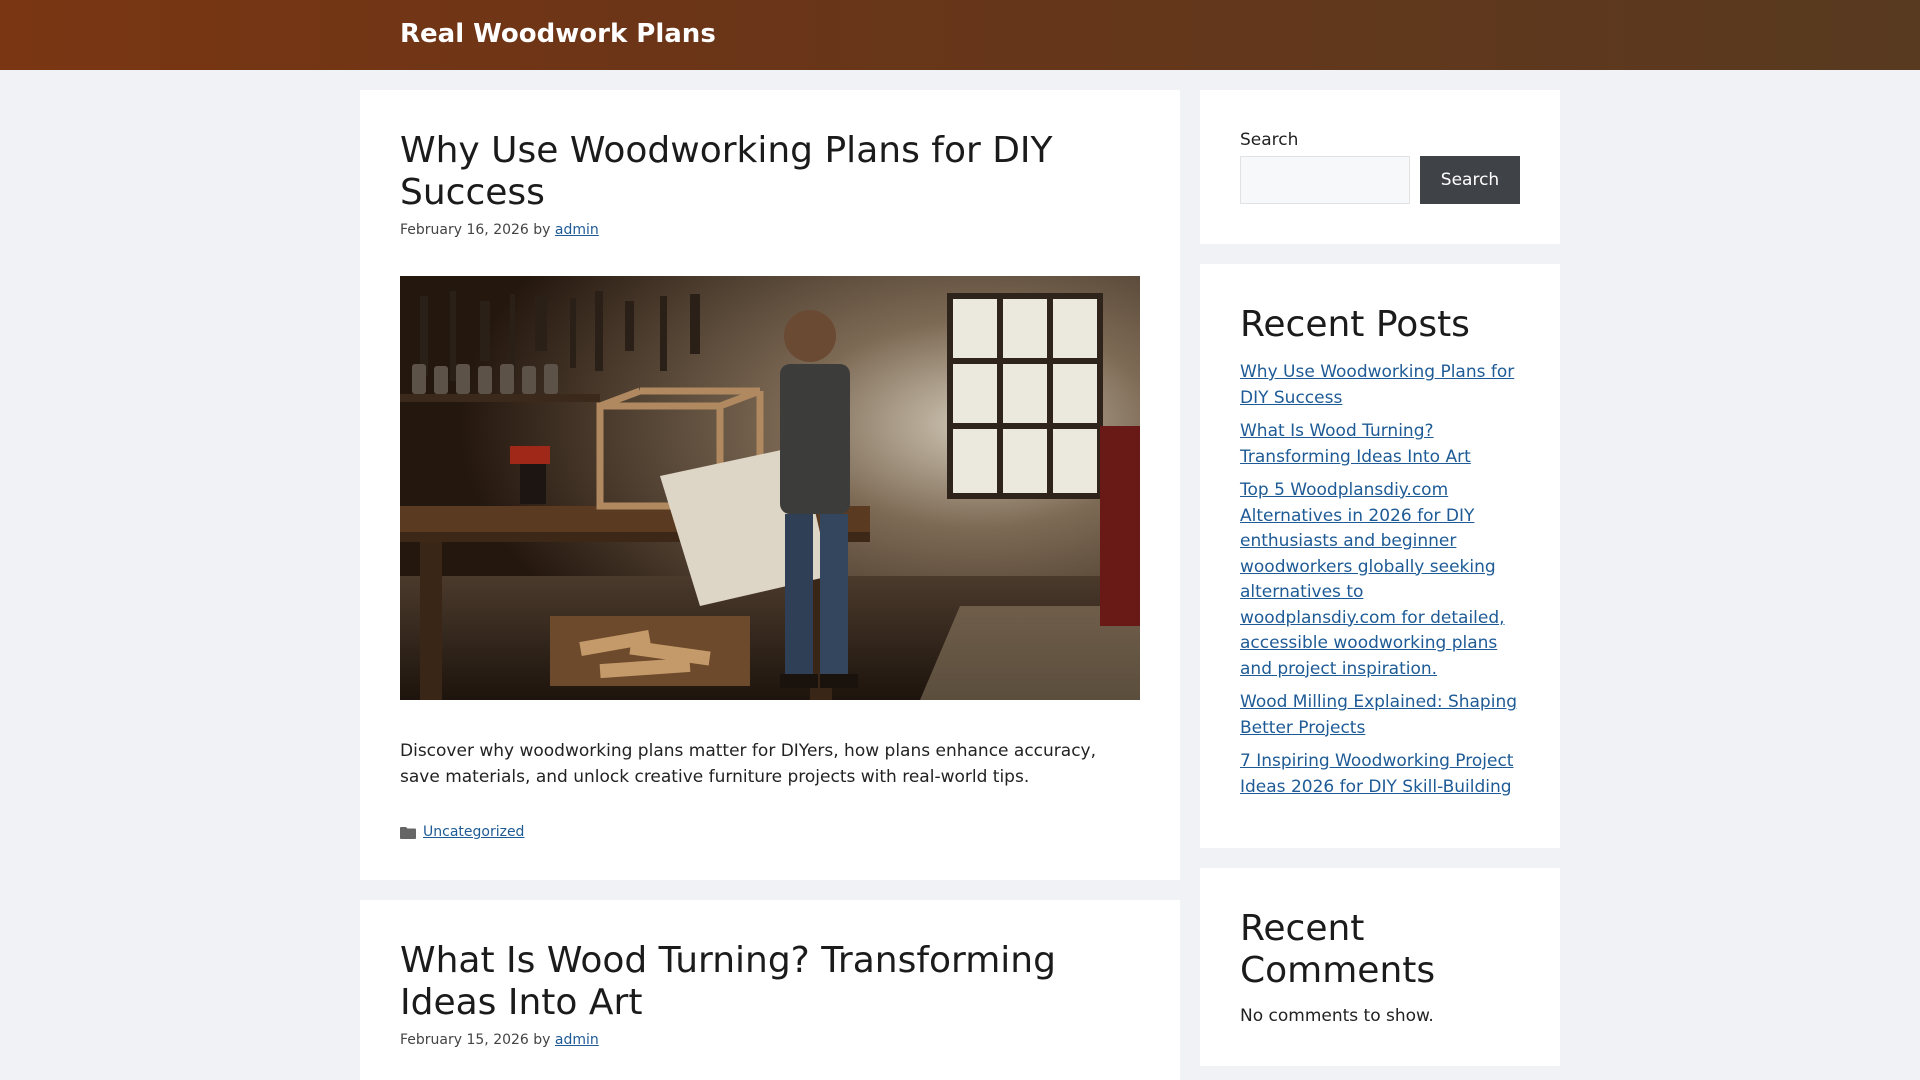 This screenshot has height=1080, width=1920. What do you see at coordinates (464, 1040) in the screenshot?
I see `post-date: February 15, 2026` at bounding box center [464, 1040].